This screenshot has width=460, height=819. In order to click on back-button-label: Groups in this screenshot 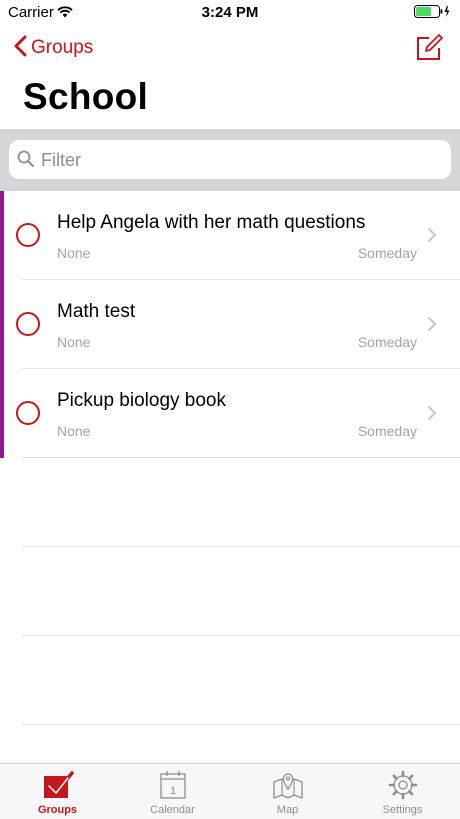, I will do `click(62, 47)`.